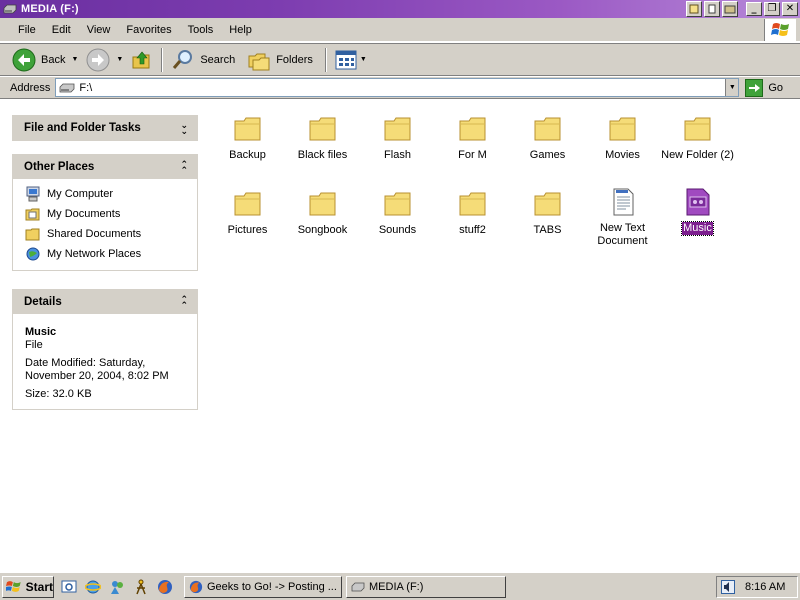 This screenshot has width=800, height=600. What do you see at coordinates (754, 9) in the screenshot?
I see `minimize-button: _` at bounding box center [754, 9].